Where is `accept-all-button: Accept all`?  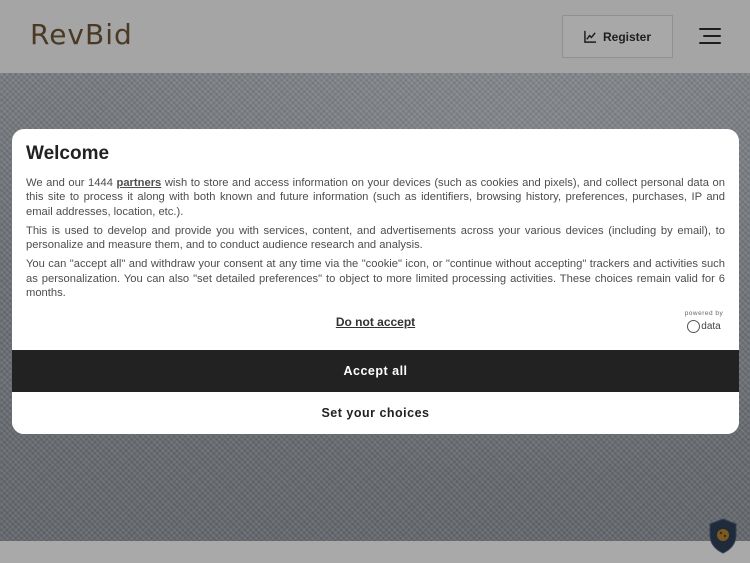 accept-all-button: Accept all is located at coordinates (375, 371).